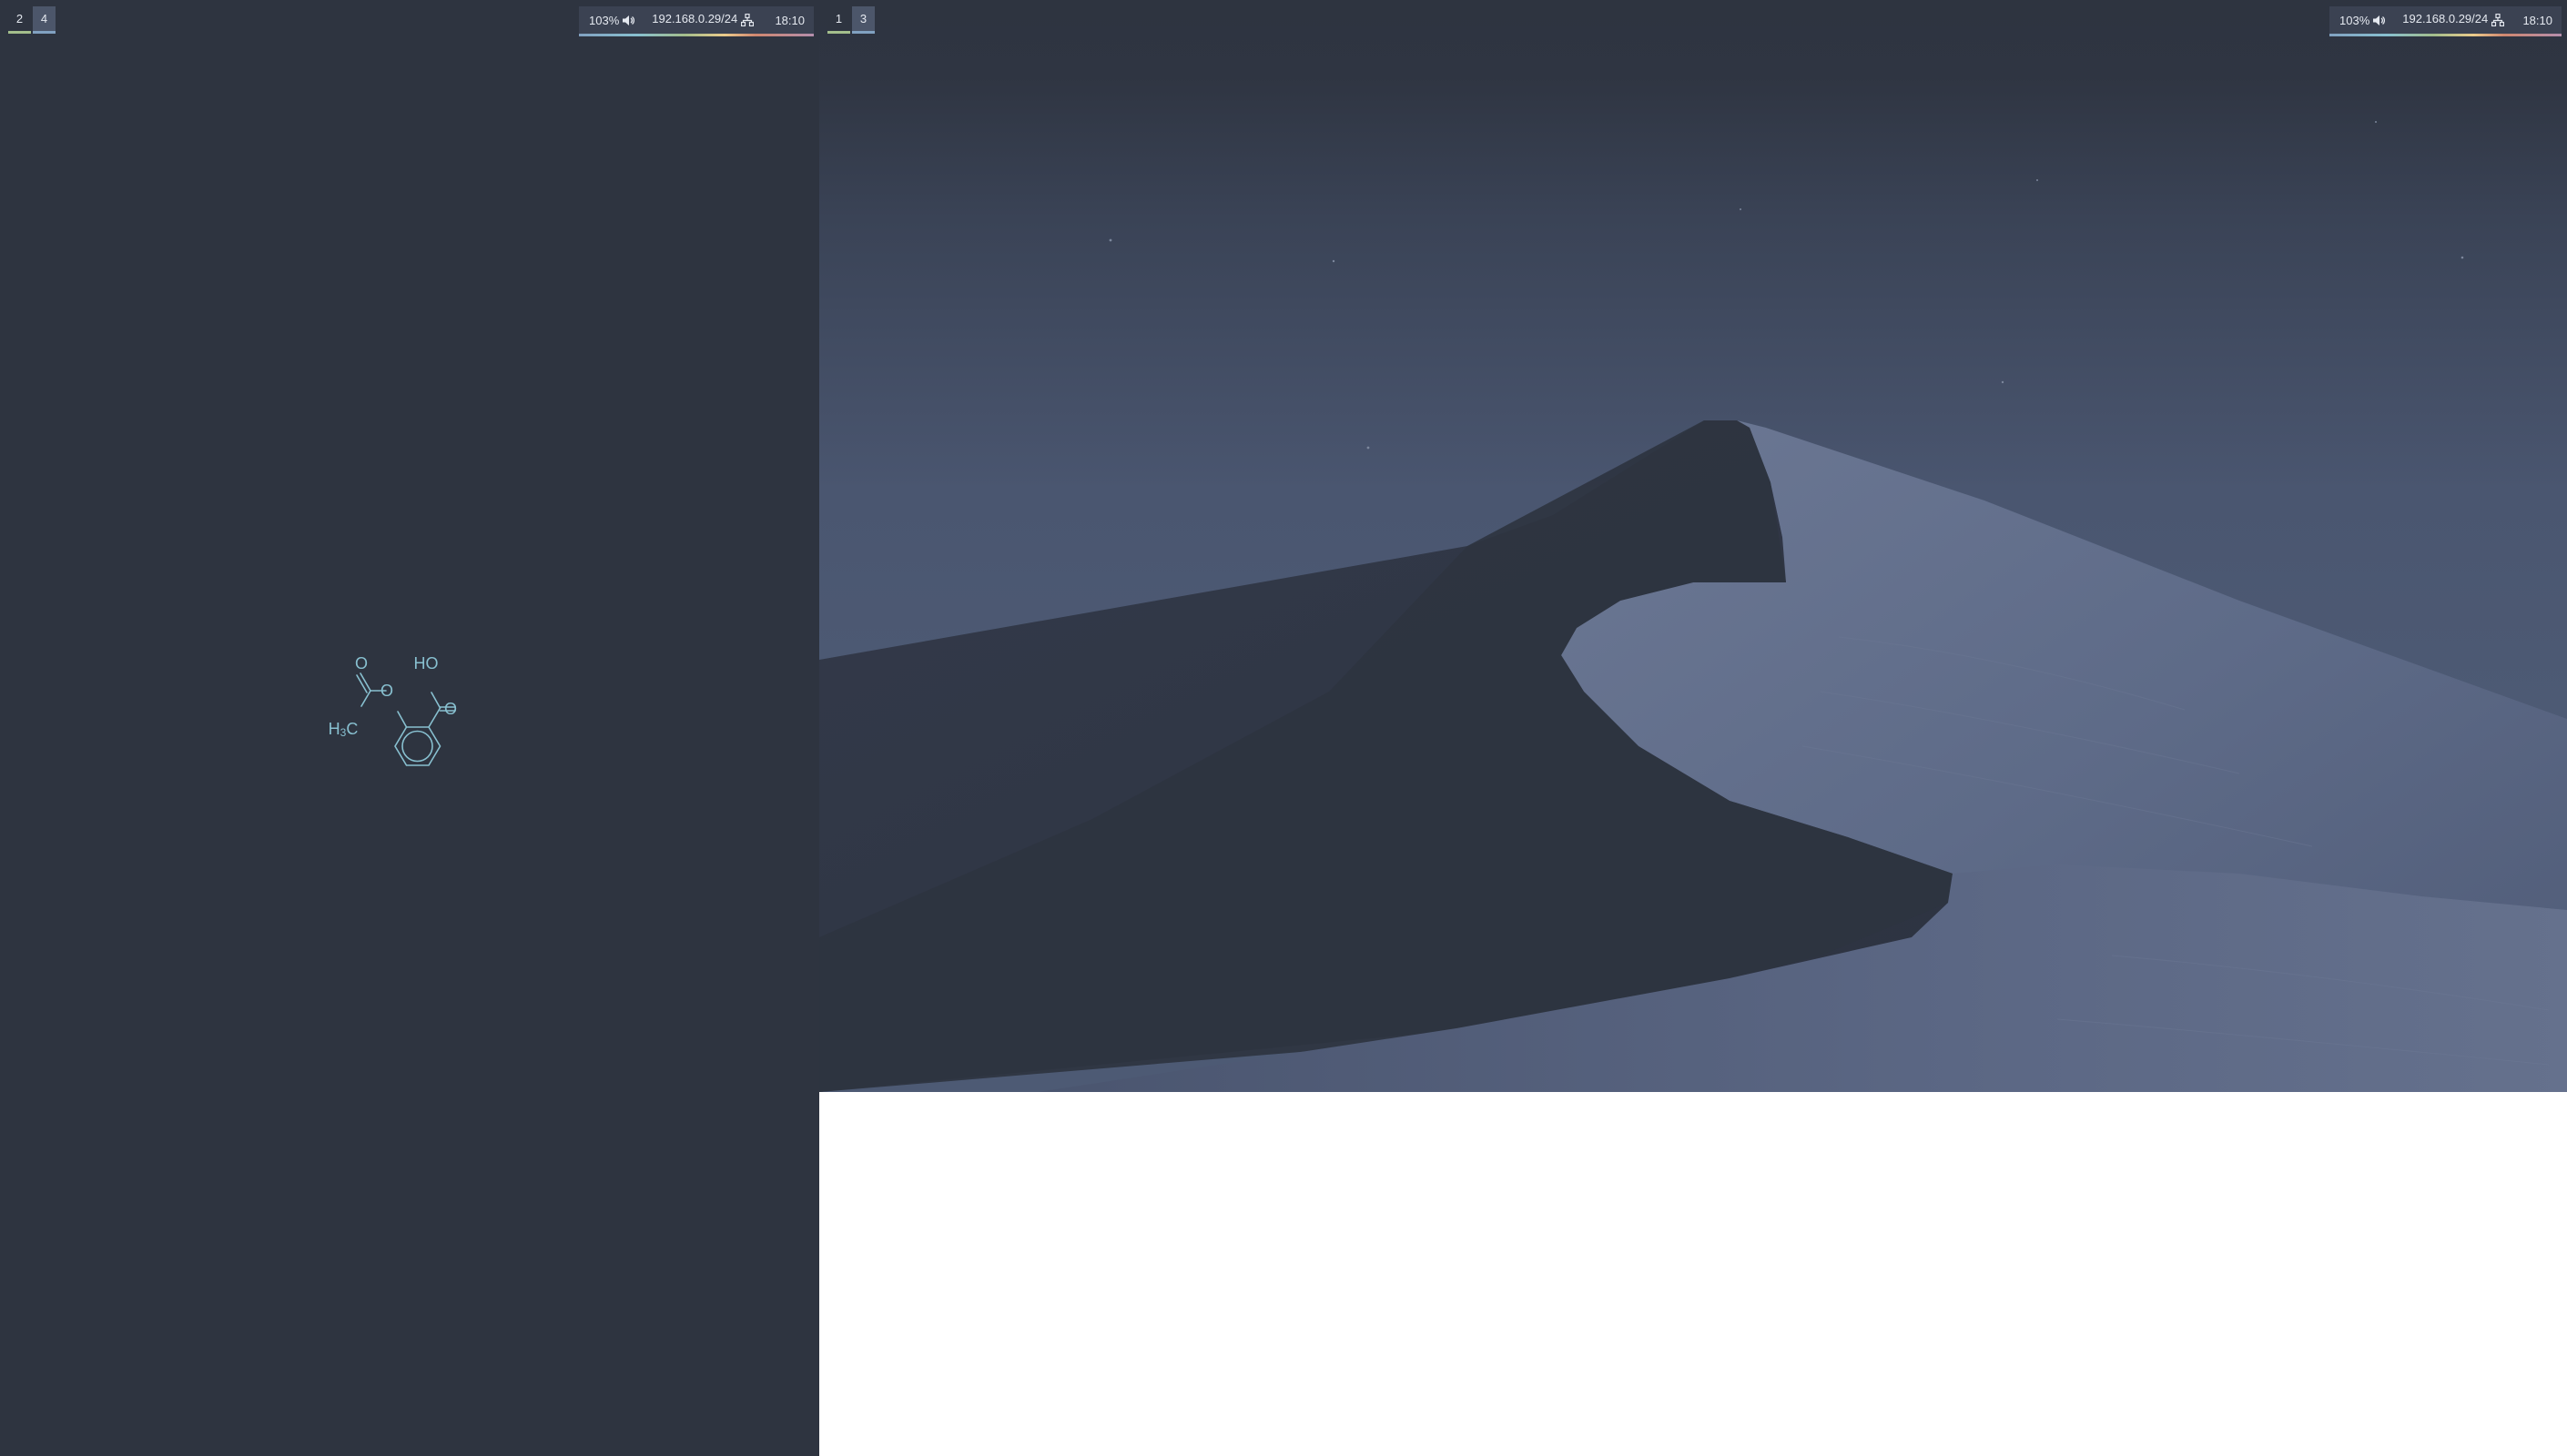 This screenshot has height=1456, width=2567. What do you see at coordinates (863, 20) in the screenshot?
I see `workspace-button-3: 3` at bounding box center [863, 20].